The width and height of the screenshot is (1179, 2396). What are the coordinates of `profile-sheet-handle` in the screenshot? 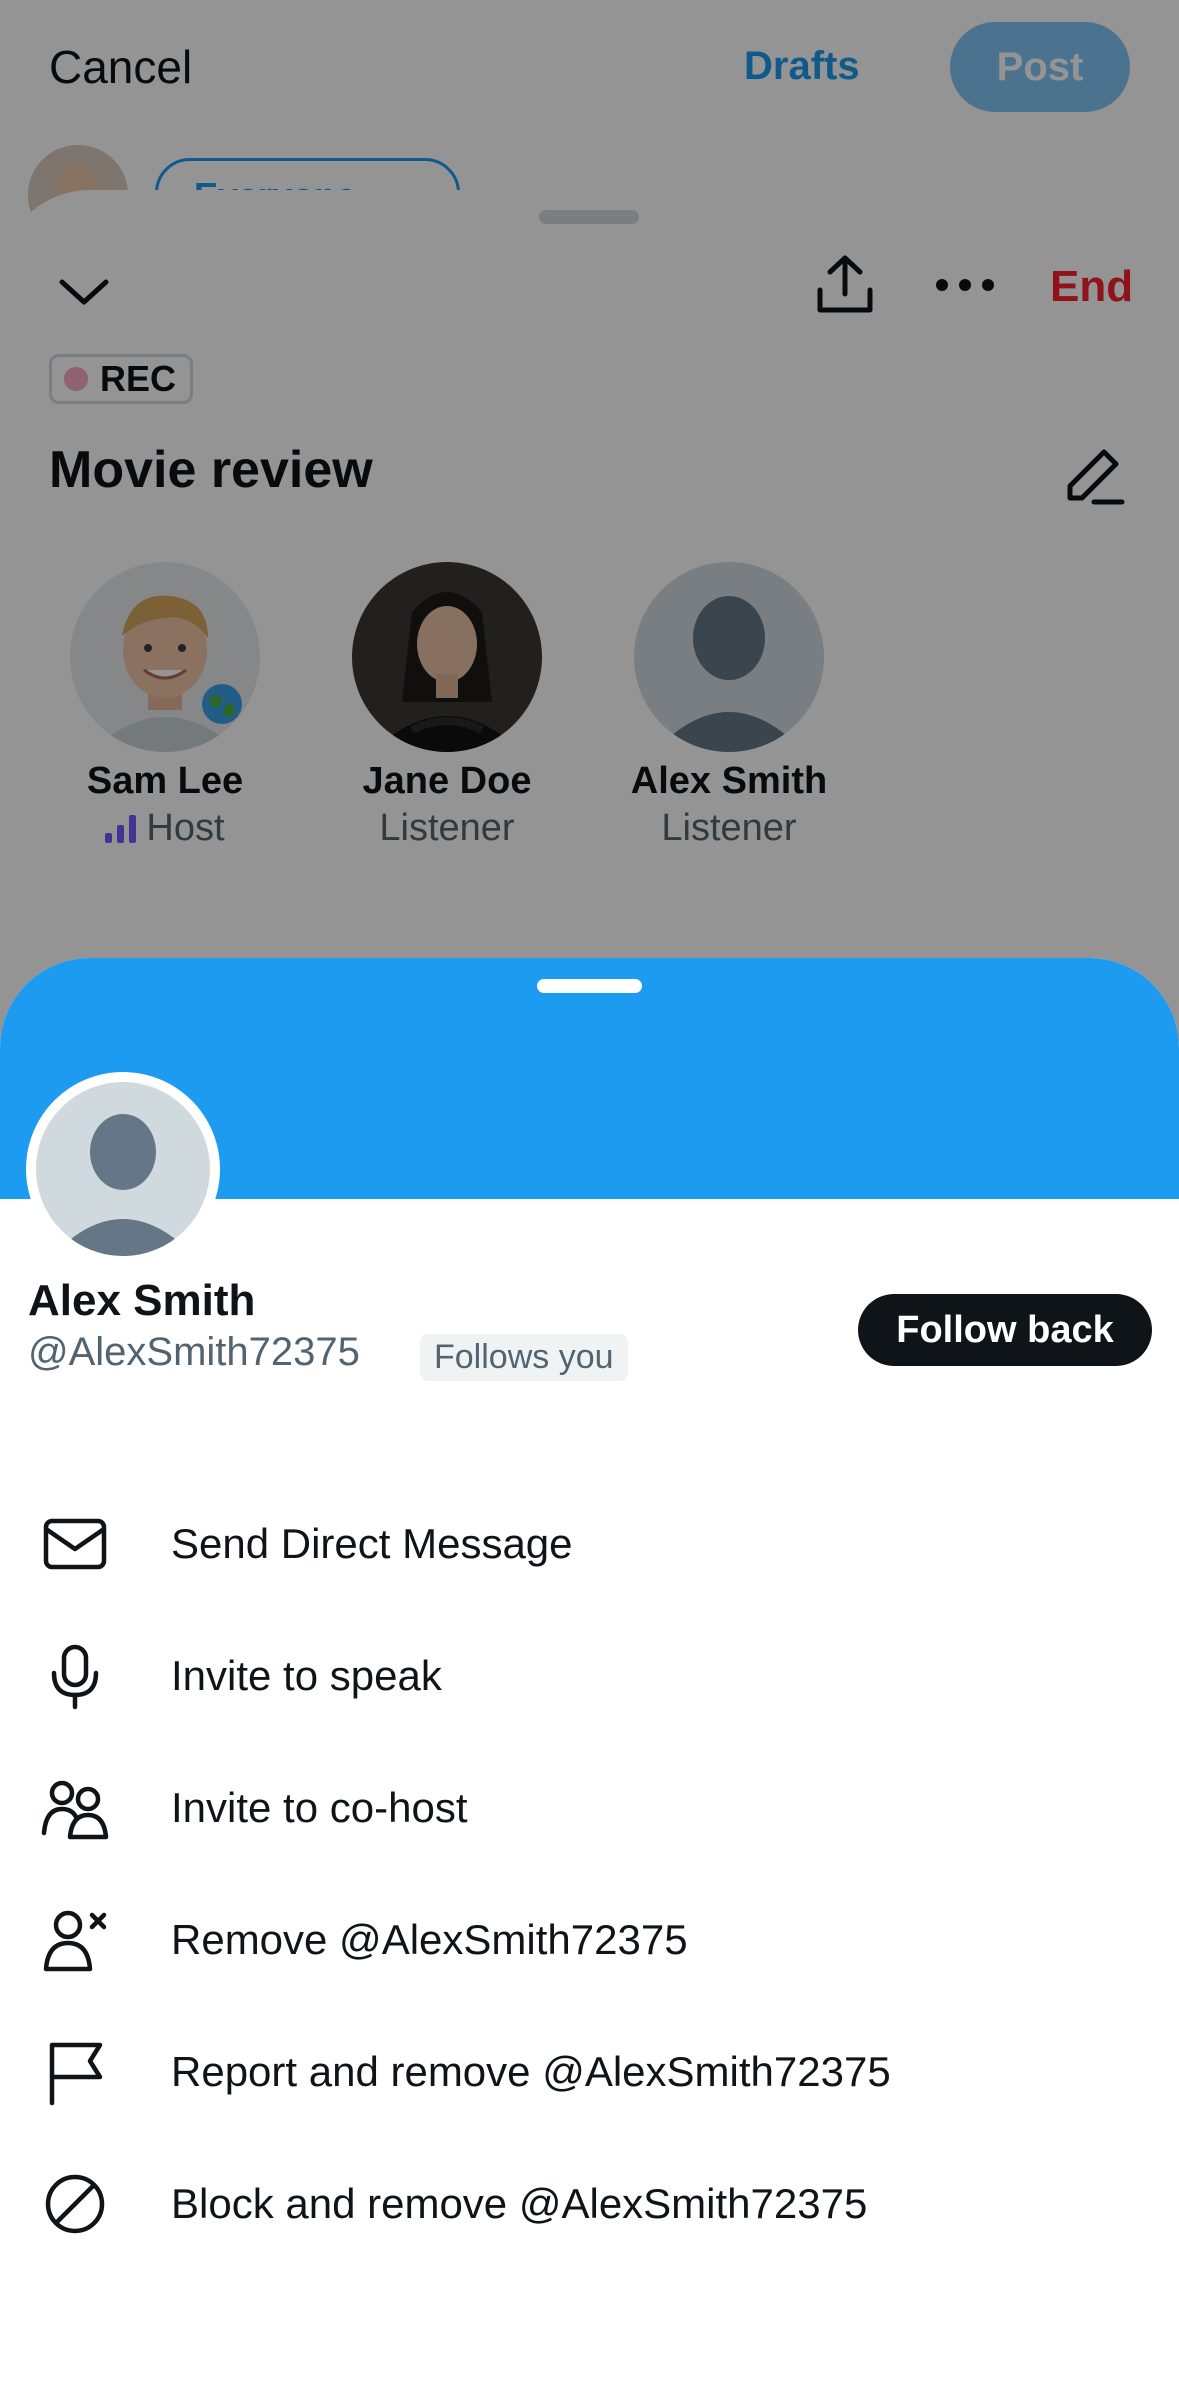 It's located at (589, 986).